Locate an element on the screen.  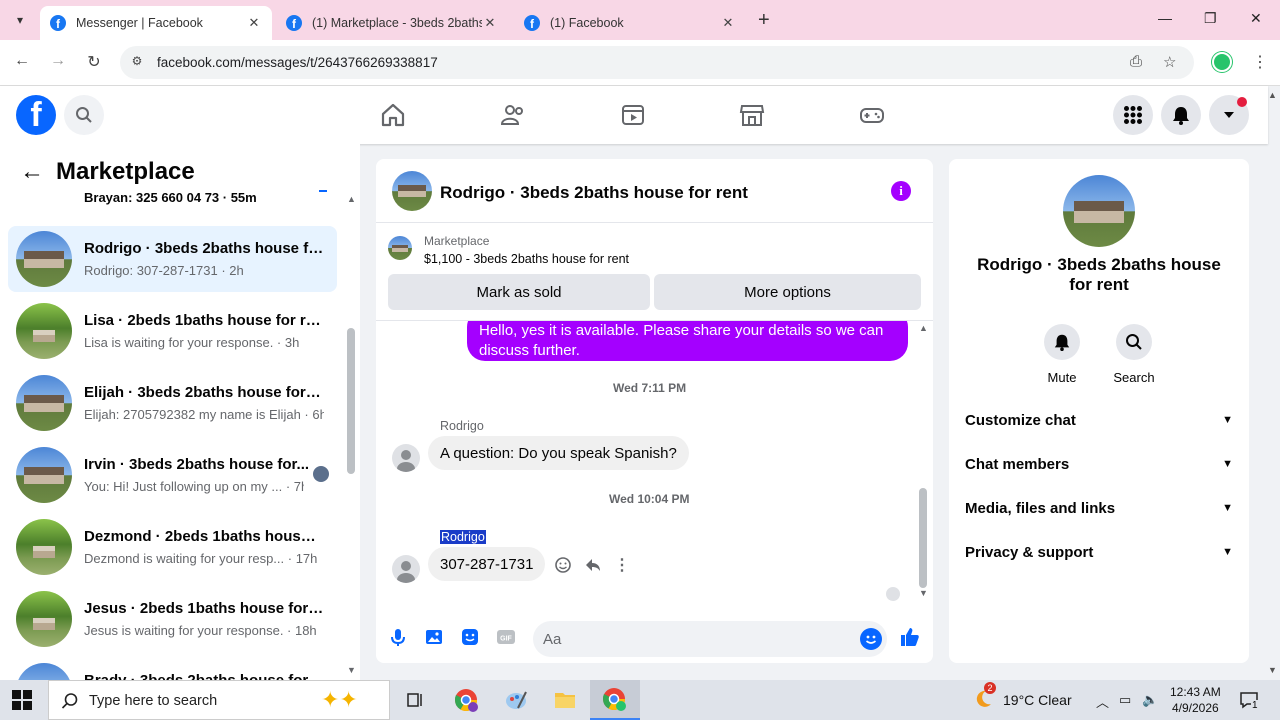
mark-as-sold-button: Mark as sold is located at coordinates (519, 292).